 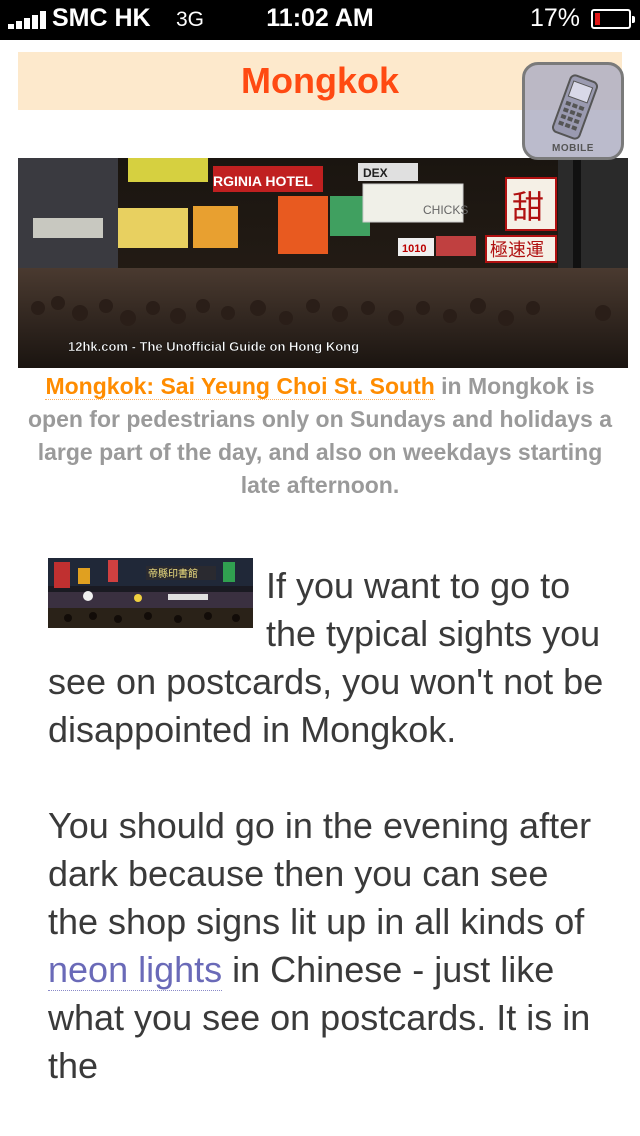 I want to click on mobile-view-button: MOBILE, so click(x=573, y=111).